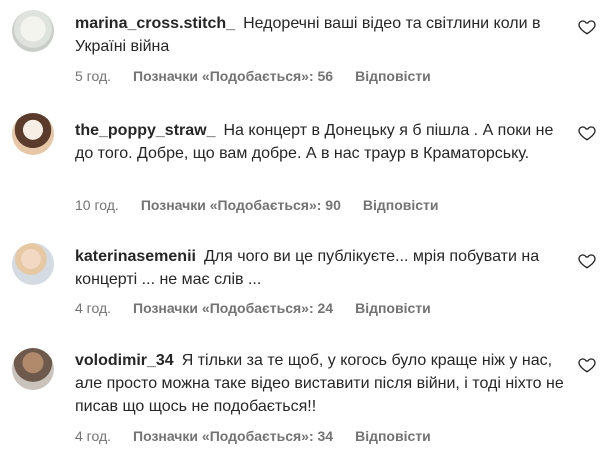 The width and height of the screenshot is (614, 449). Describe the element at coordinates (233, 308) in the screenshot. I see `comment-likes: Позначки «Подобається»: 24` at that location.